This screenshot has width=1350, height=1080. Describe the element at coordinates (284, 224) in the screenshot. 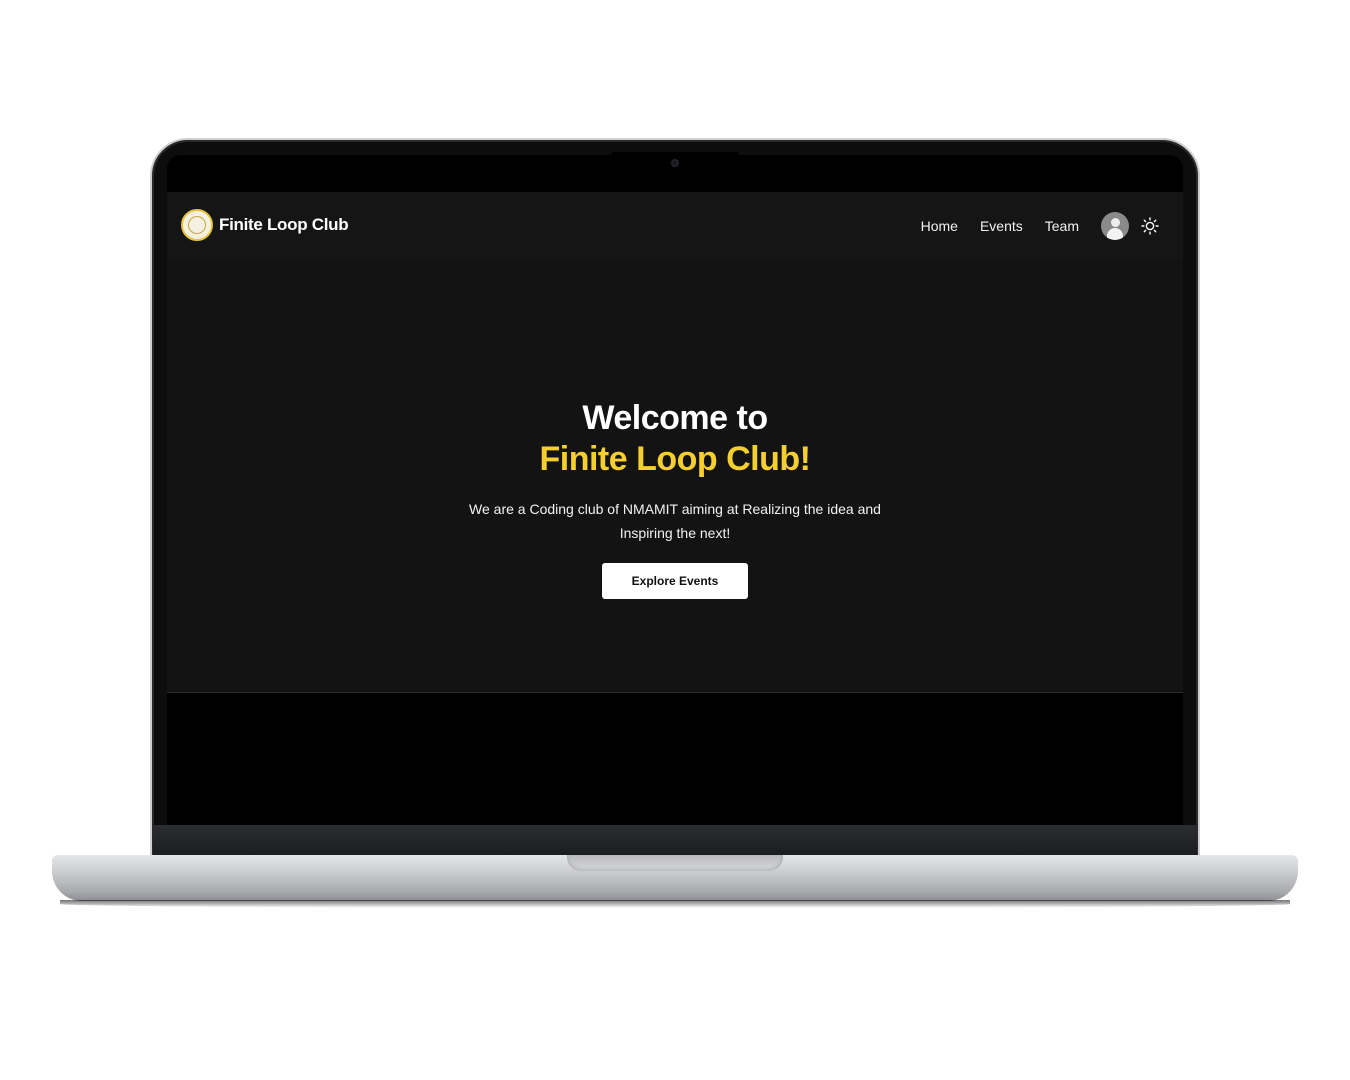

I see `brand-name: Finite Loop Club` at that location.